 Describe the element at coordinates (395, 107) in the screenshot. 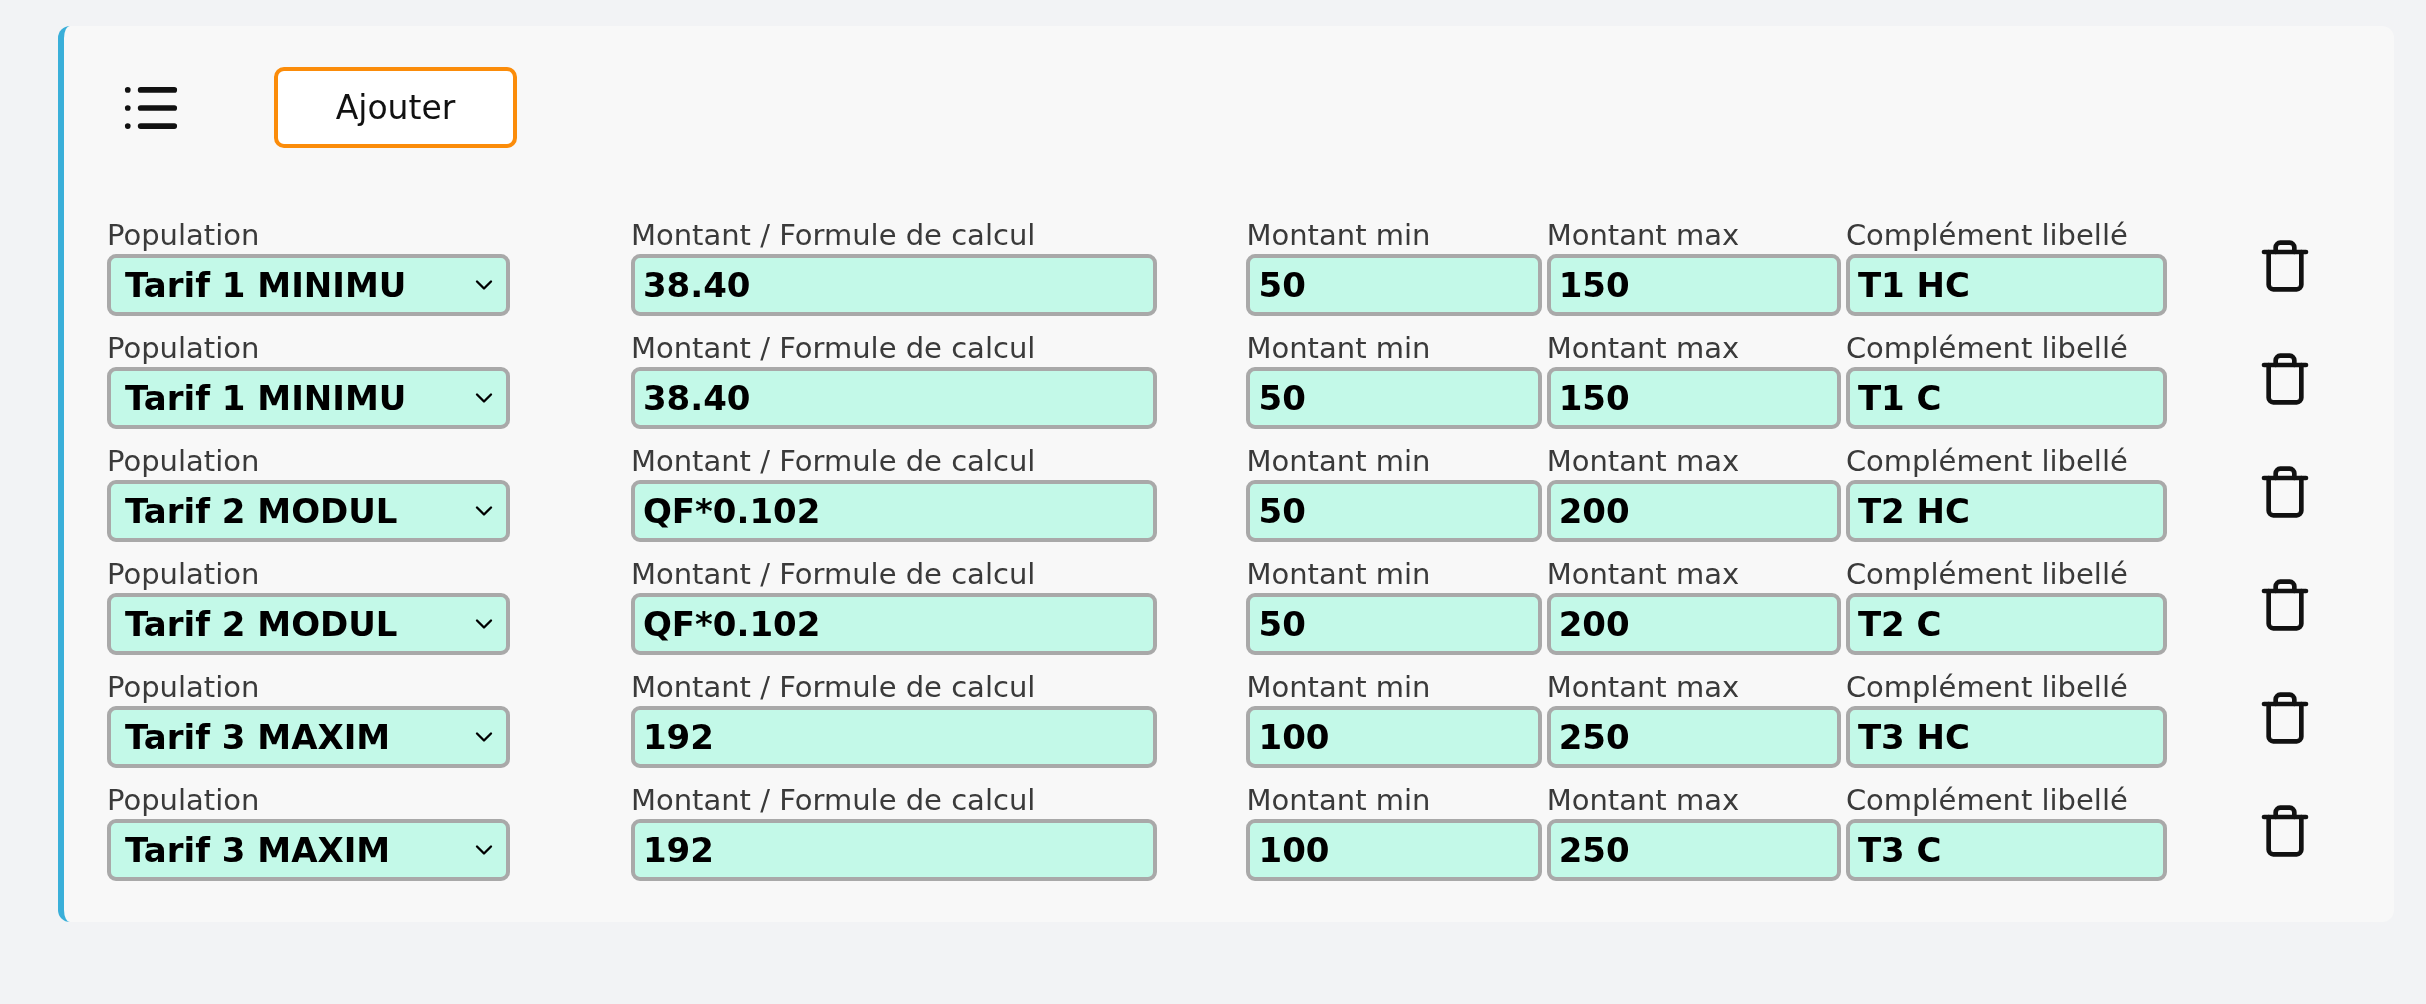

I see `add-button: Ajouter` at that location.